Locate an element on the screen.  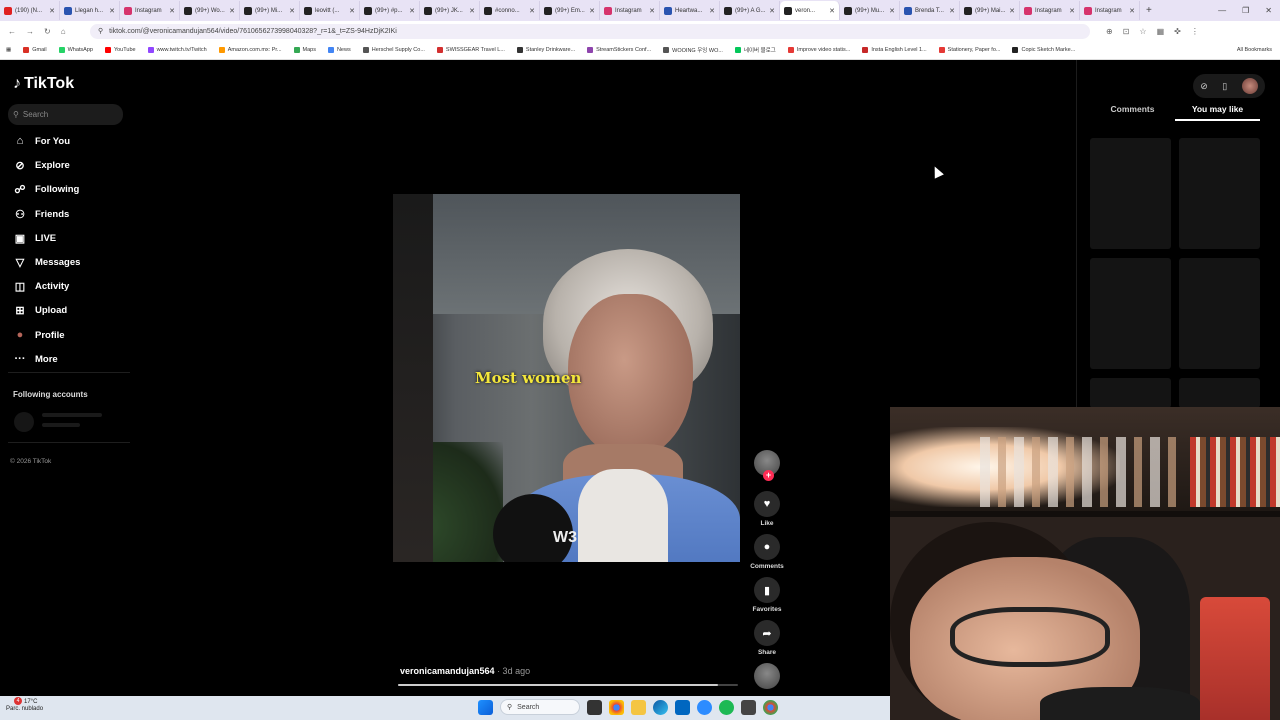
music-disc-icon is located at coordinates (767, 676).